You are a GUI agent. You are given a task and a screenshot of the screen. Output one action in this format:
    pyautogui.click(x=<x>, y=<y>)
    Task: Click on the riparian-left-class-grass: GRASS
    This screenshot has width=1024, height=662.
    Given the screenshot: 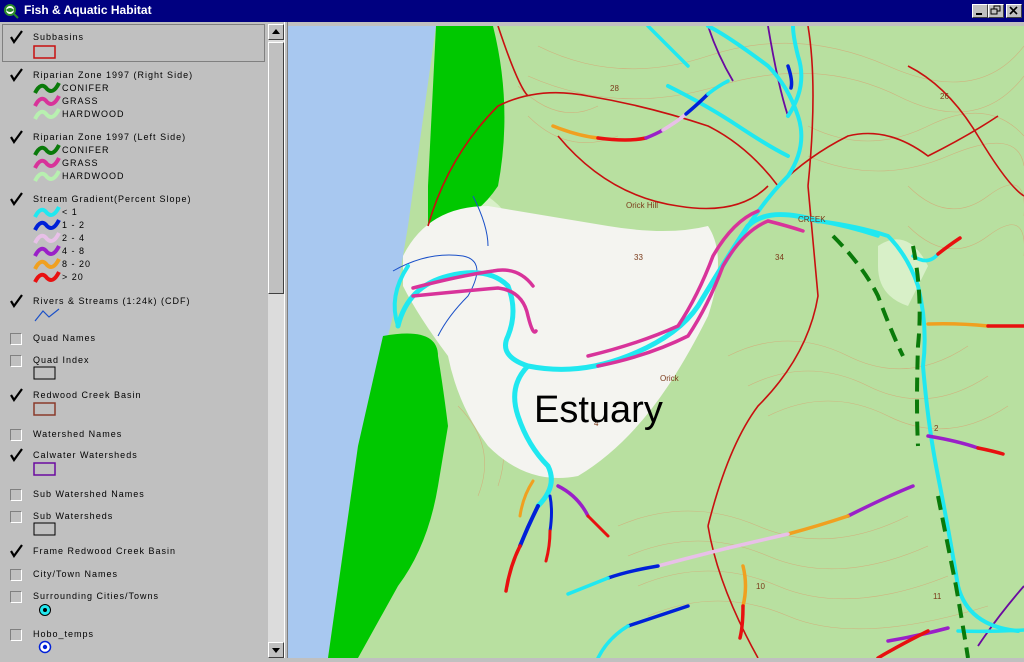 What is the action you would take?
    pyautogui.click(x=80, y=163)
    